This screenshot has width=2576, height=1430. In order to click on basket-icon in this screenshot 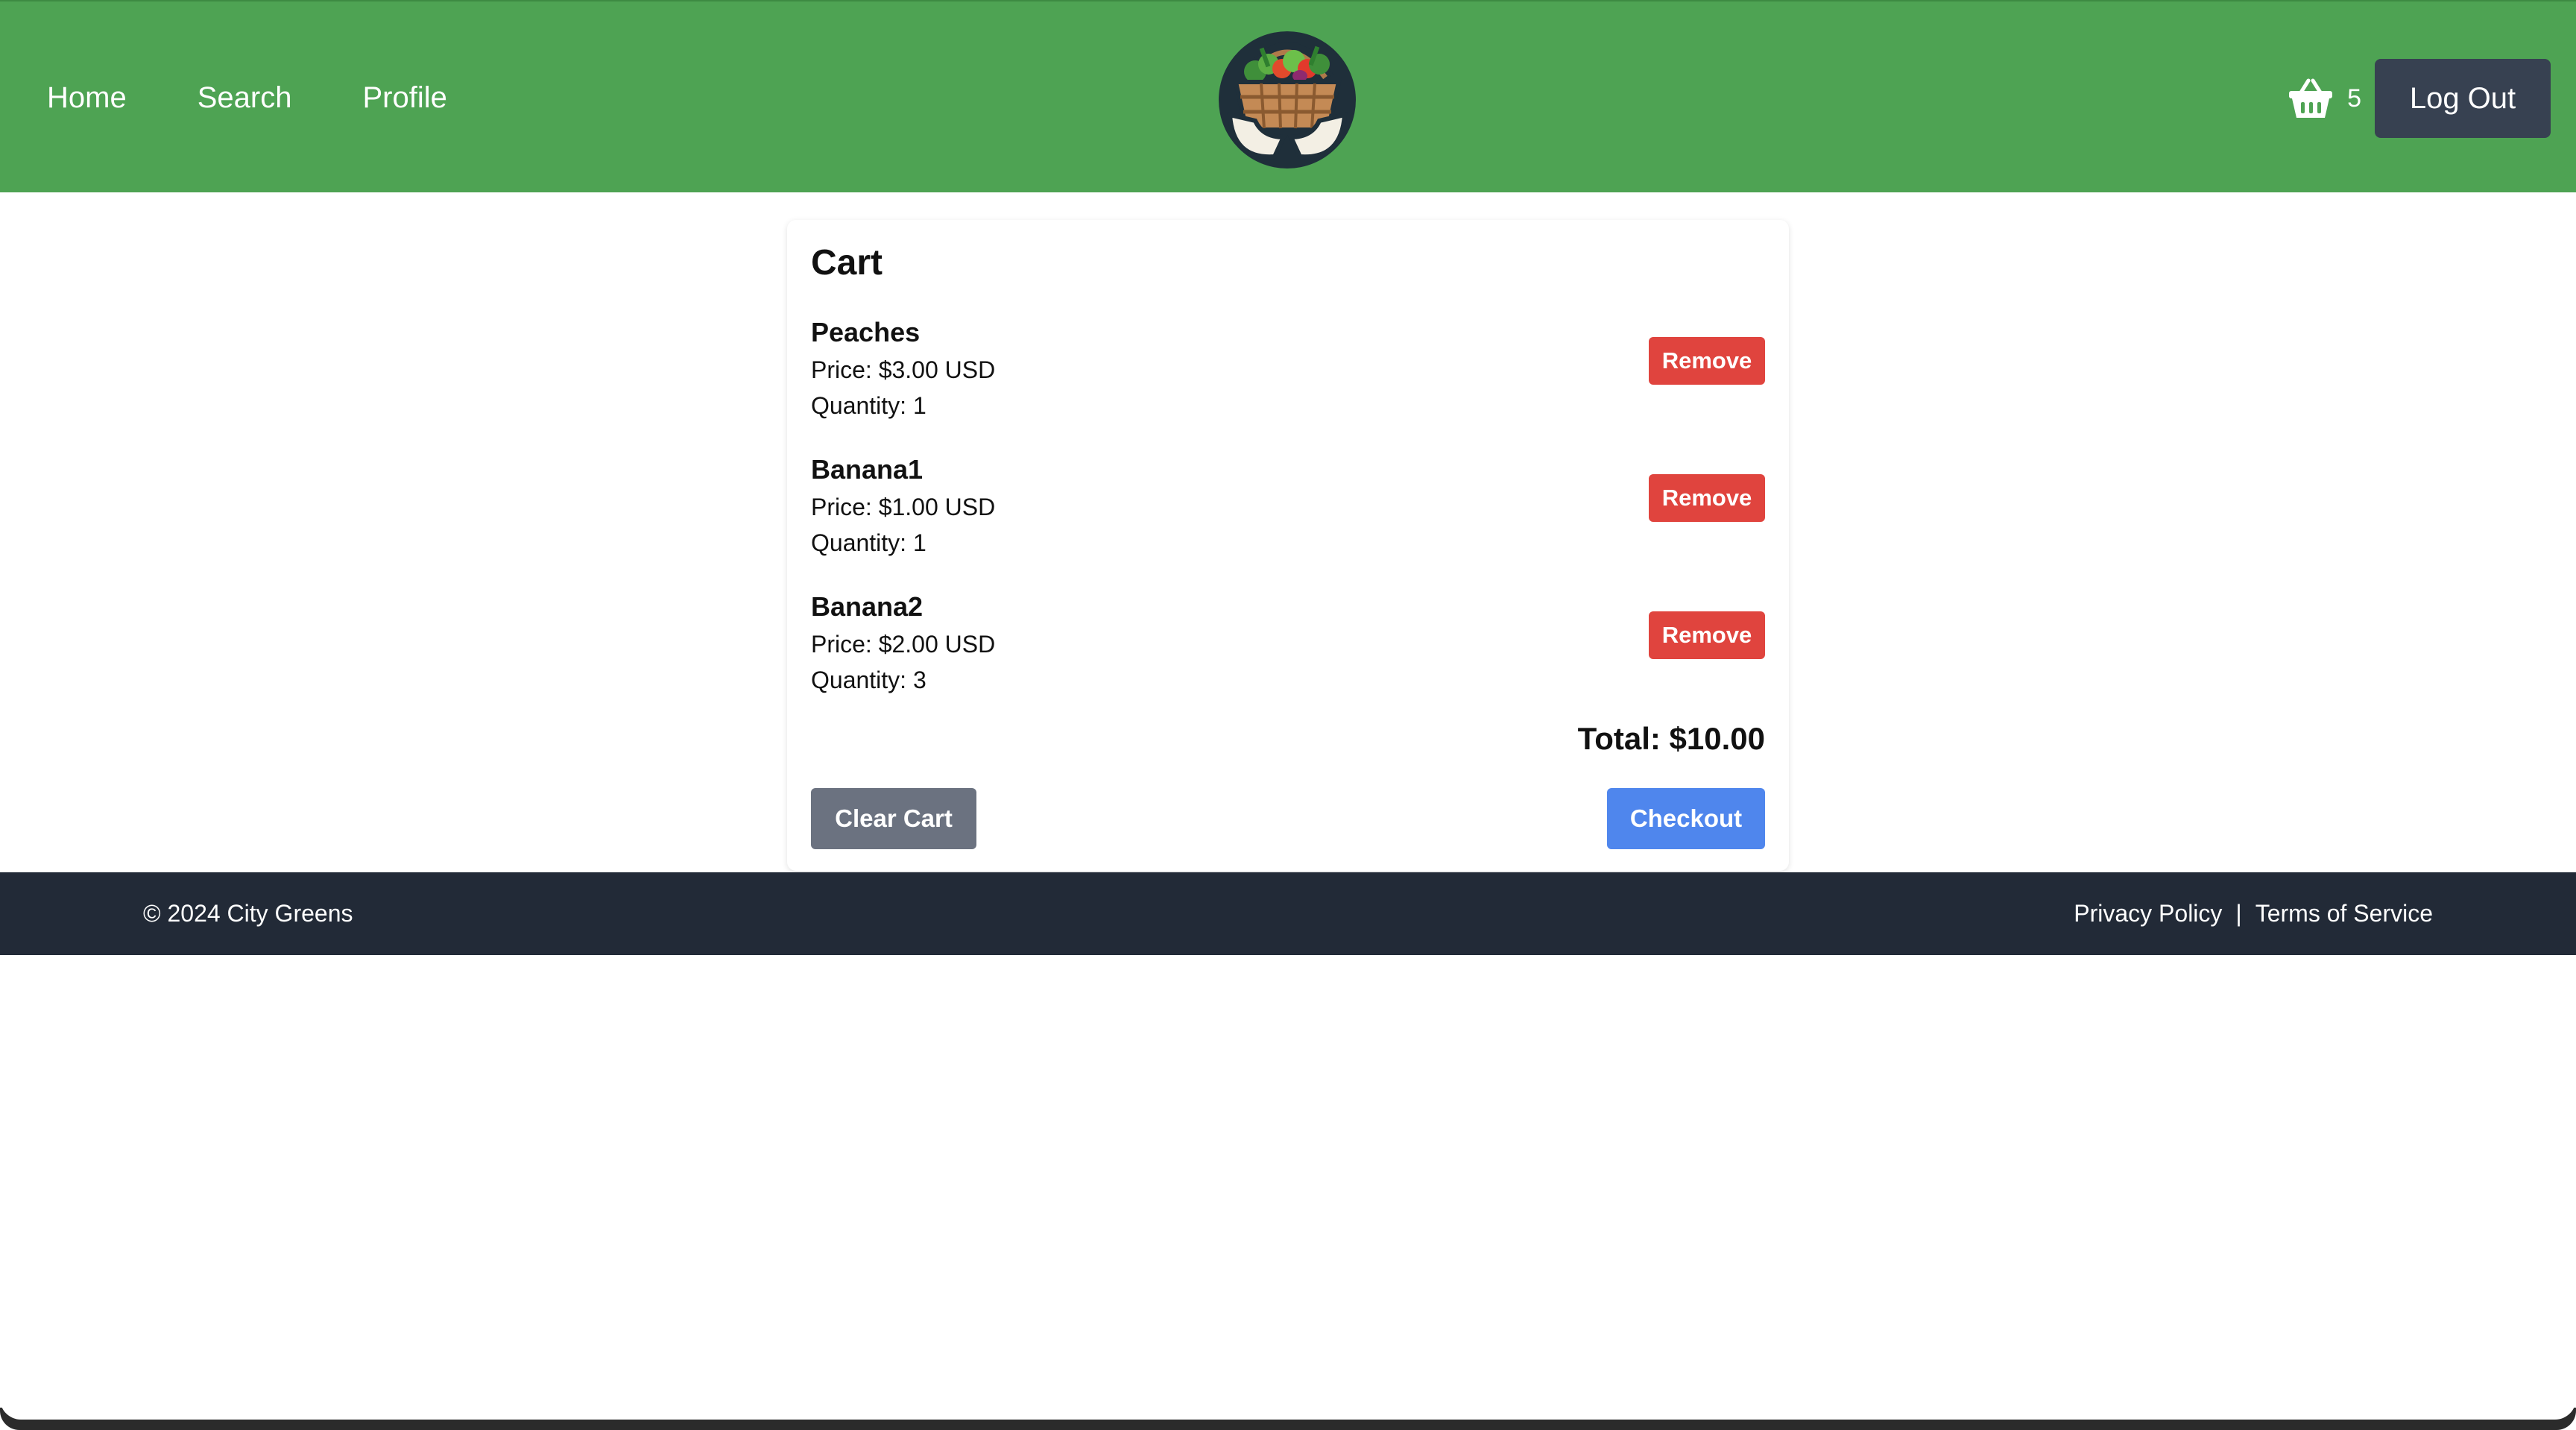, I will do `click(2311, 98)`.